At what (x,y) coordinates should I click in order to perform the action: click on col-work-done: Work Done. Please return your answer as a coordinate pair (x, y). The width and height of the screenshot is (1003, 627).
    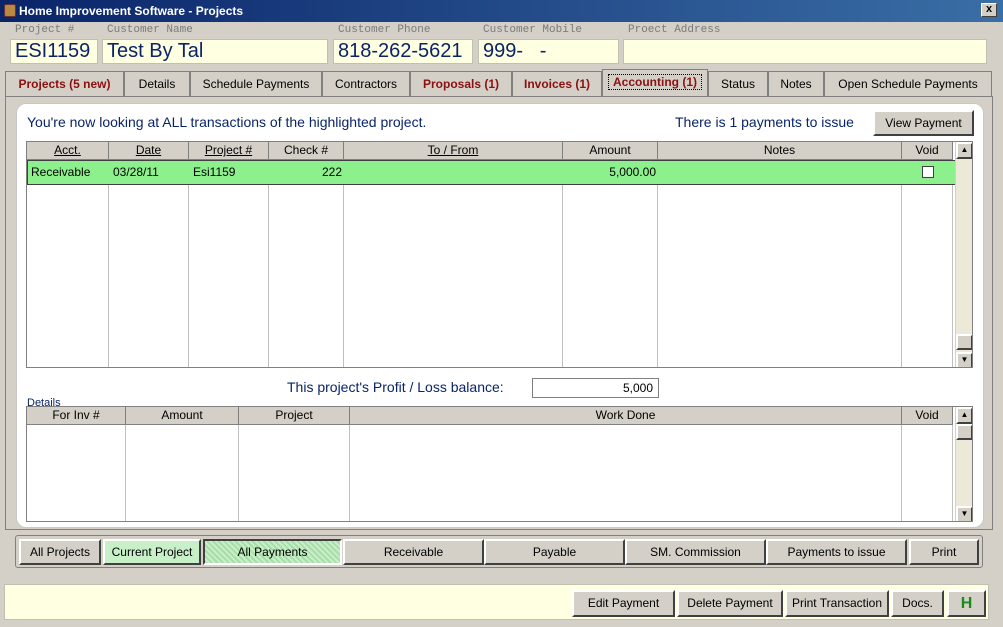
    Looking at the image, I should click on (626, 416).